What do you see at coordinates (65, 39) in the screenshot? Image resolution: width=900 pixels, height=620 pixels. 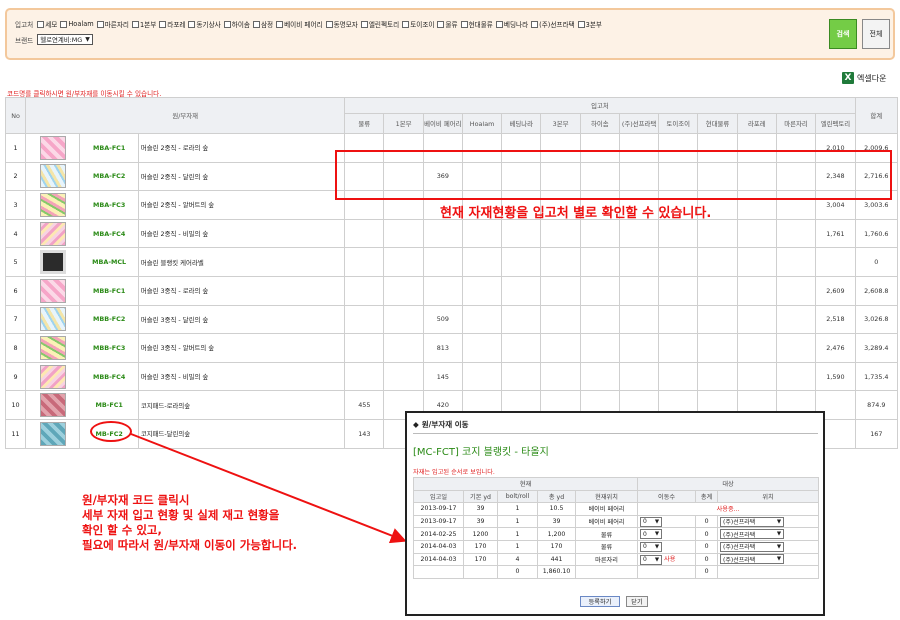 I see `brand-select: 헬로연계비:MG ▼` at bounding box center [65, 39].